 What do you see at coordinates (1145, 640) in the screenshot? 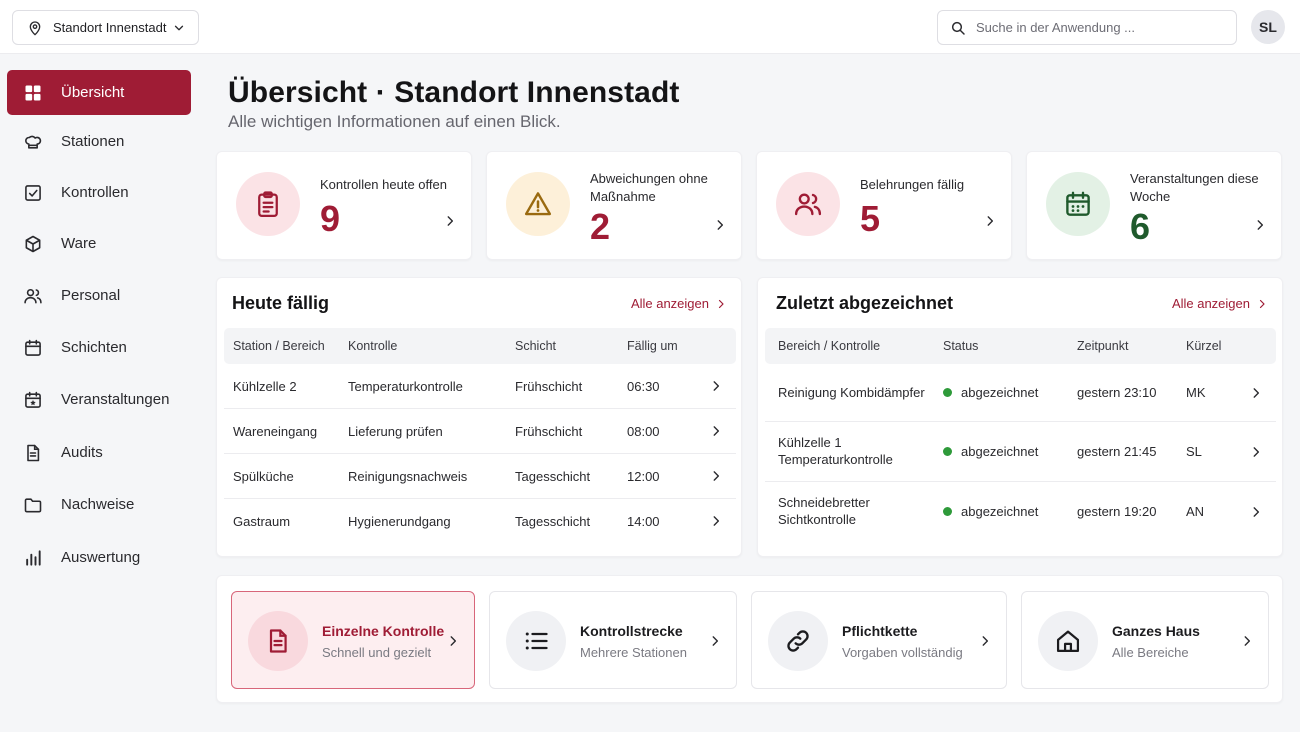
I see `action-whole-house-button: Ganzes Haus Alle Bereiche` at bounding box center [1145, 640].